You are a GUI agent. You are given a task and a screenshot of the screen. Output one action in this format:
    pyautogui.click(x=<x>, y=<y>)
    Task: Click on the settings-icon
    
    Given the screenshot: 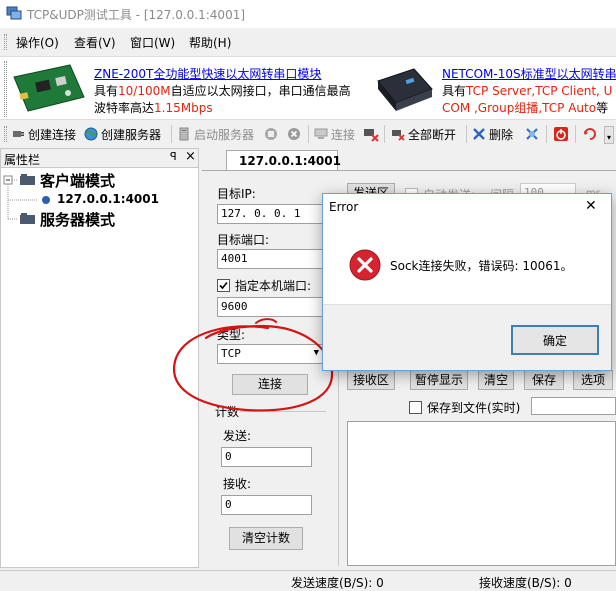 What is the action you would take?
    pyautogui.click(x=532, y=134)
    